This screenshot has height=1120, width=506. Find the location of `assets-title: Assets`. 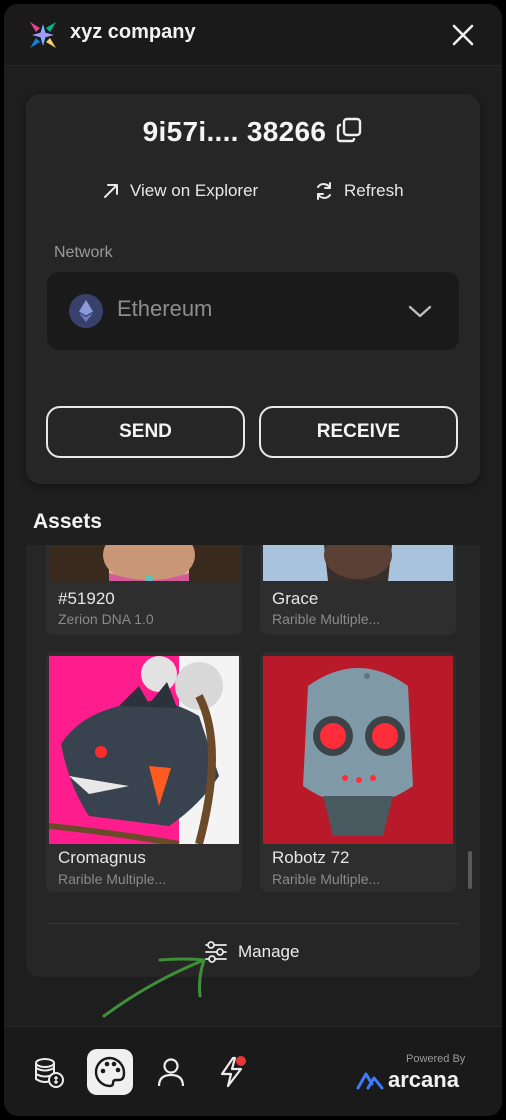

assets-title: Assets is located at coordinates (67, 521).